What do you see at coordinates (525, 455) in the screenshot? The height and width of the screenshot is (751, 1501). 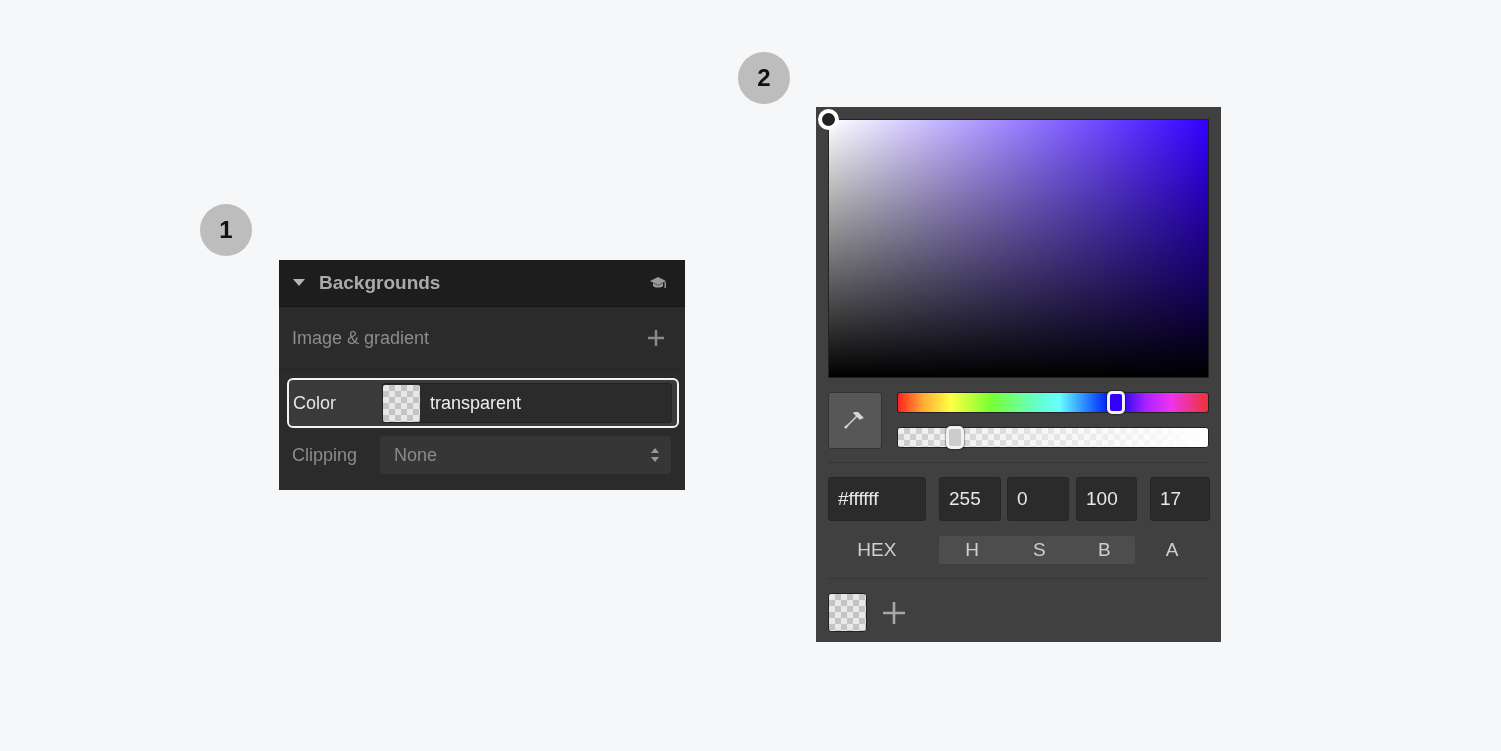 I see `clipping-dropdown: None` at bounding box center [525, 455].